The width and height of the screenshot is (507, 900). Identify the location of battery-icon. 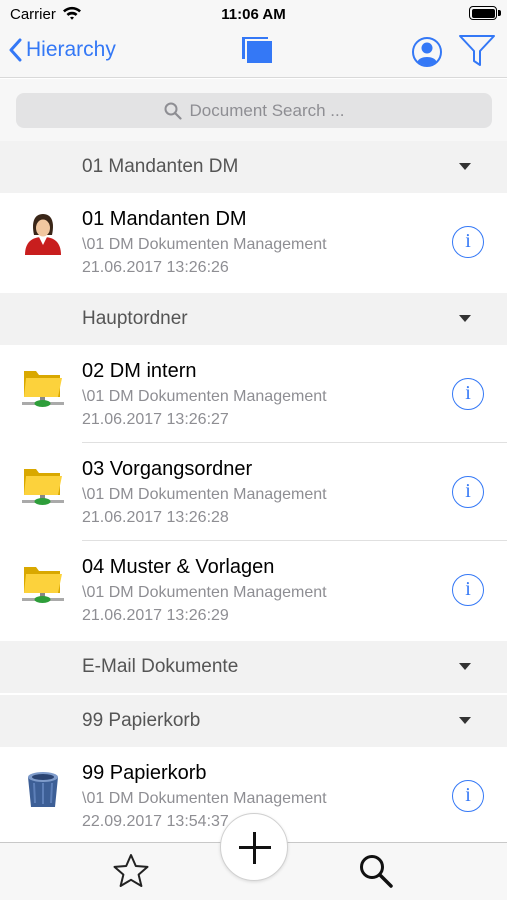
(485, 13).